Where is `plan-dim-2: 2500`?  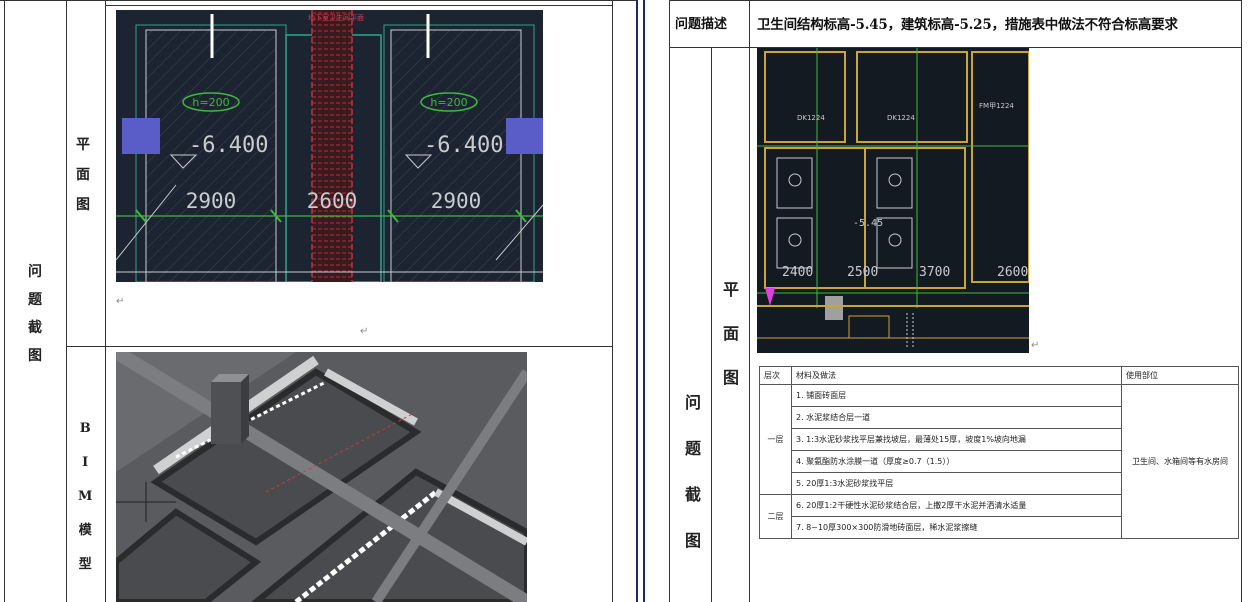 plan-dim-2: 2500 is located at coordinates (862, 272).